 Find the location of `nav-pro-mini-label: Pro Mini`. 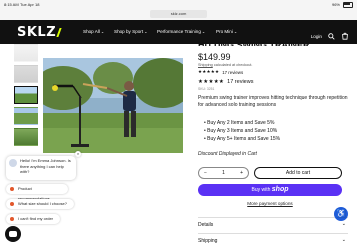

nav-pro-mini-label: Pro Mini is located at coordinates (224, 31).